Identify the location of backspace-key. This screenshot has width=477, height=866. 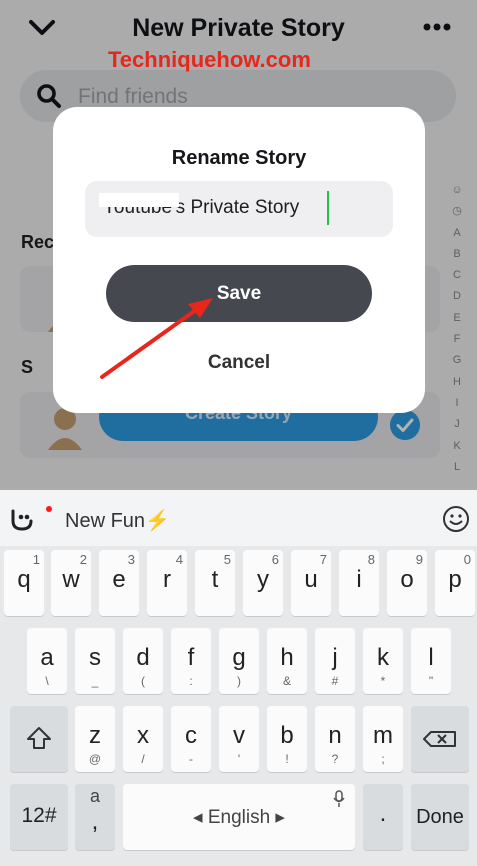
(440, 739).